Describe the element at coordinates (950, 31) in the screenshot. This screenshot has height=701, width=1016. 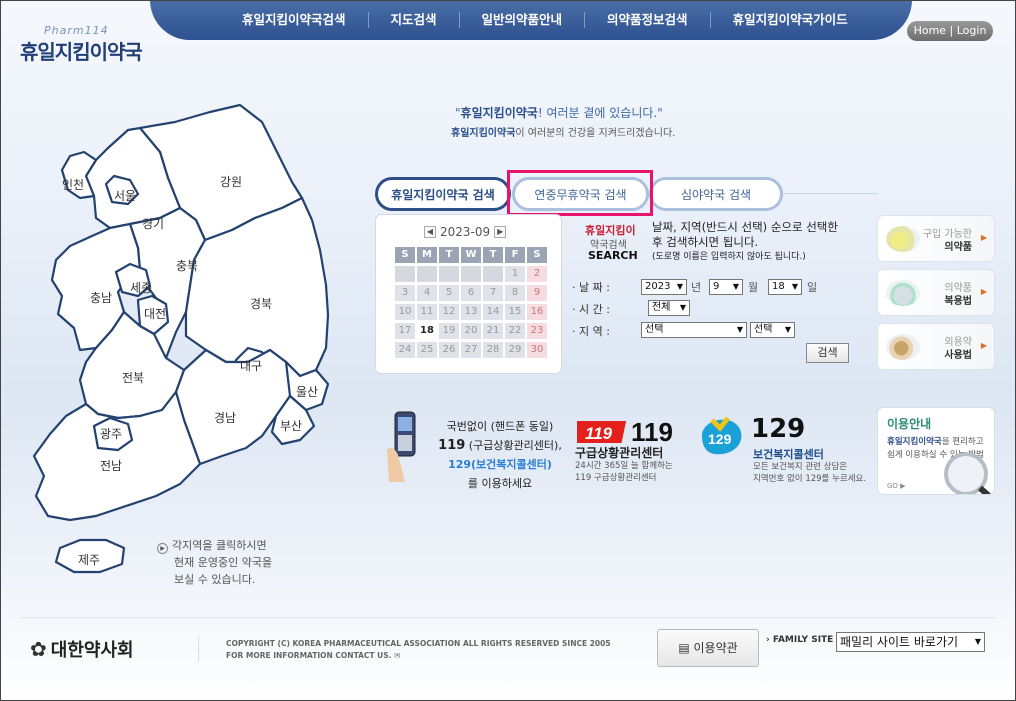
I see `home-login-button: Home | Login` at that location.